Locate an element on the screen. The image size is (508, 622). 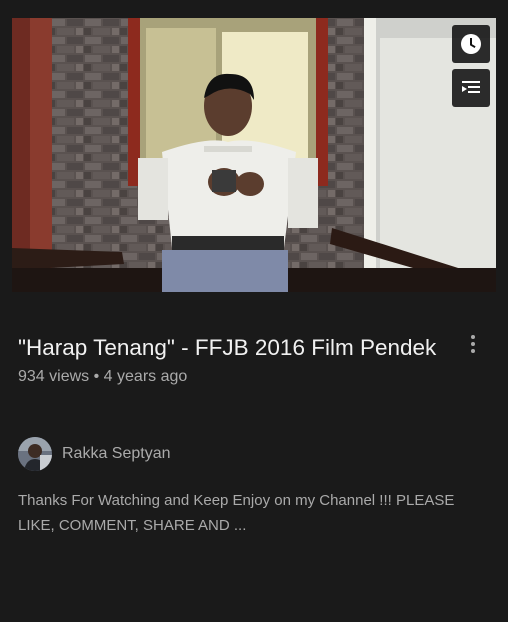
clock-icon is located at coordinates (471, 44).